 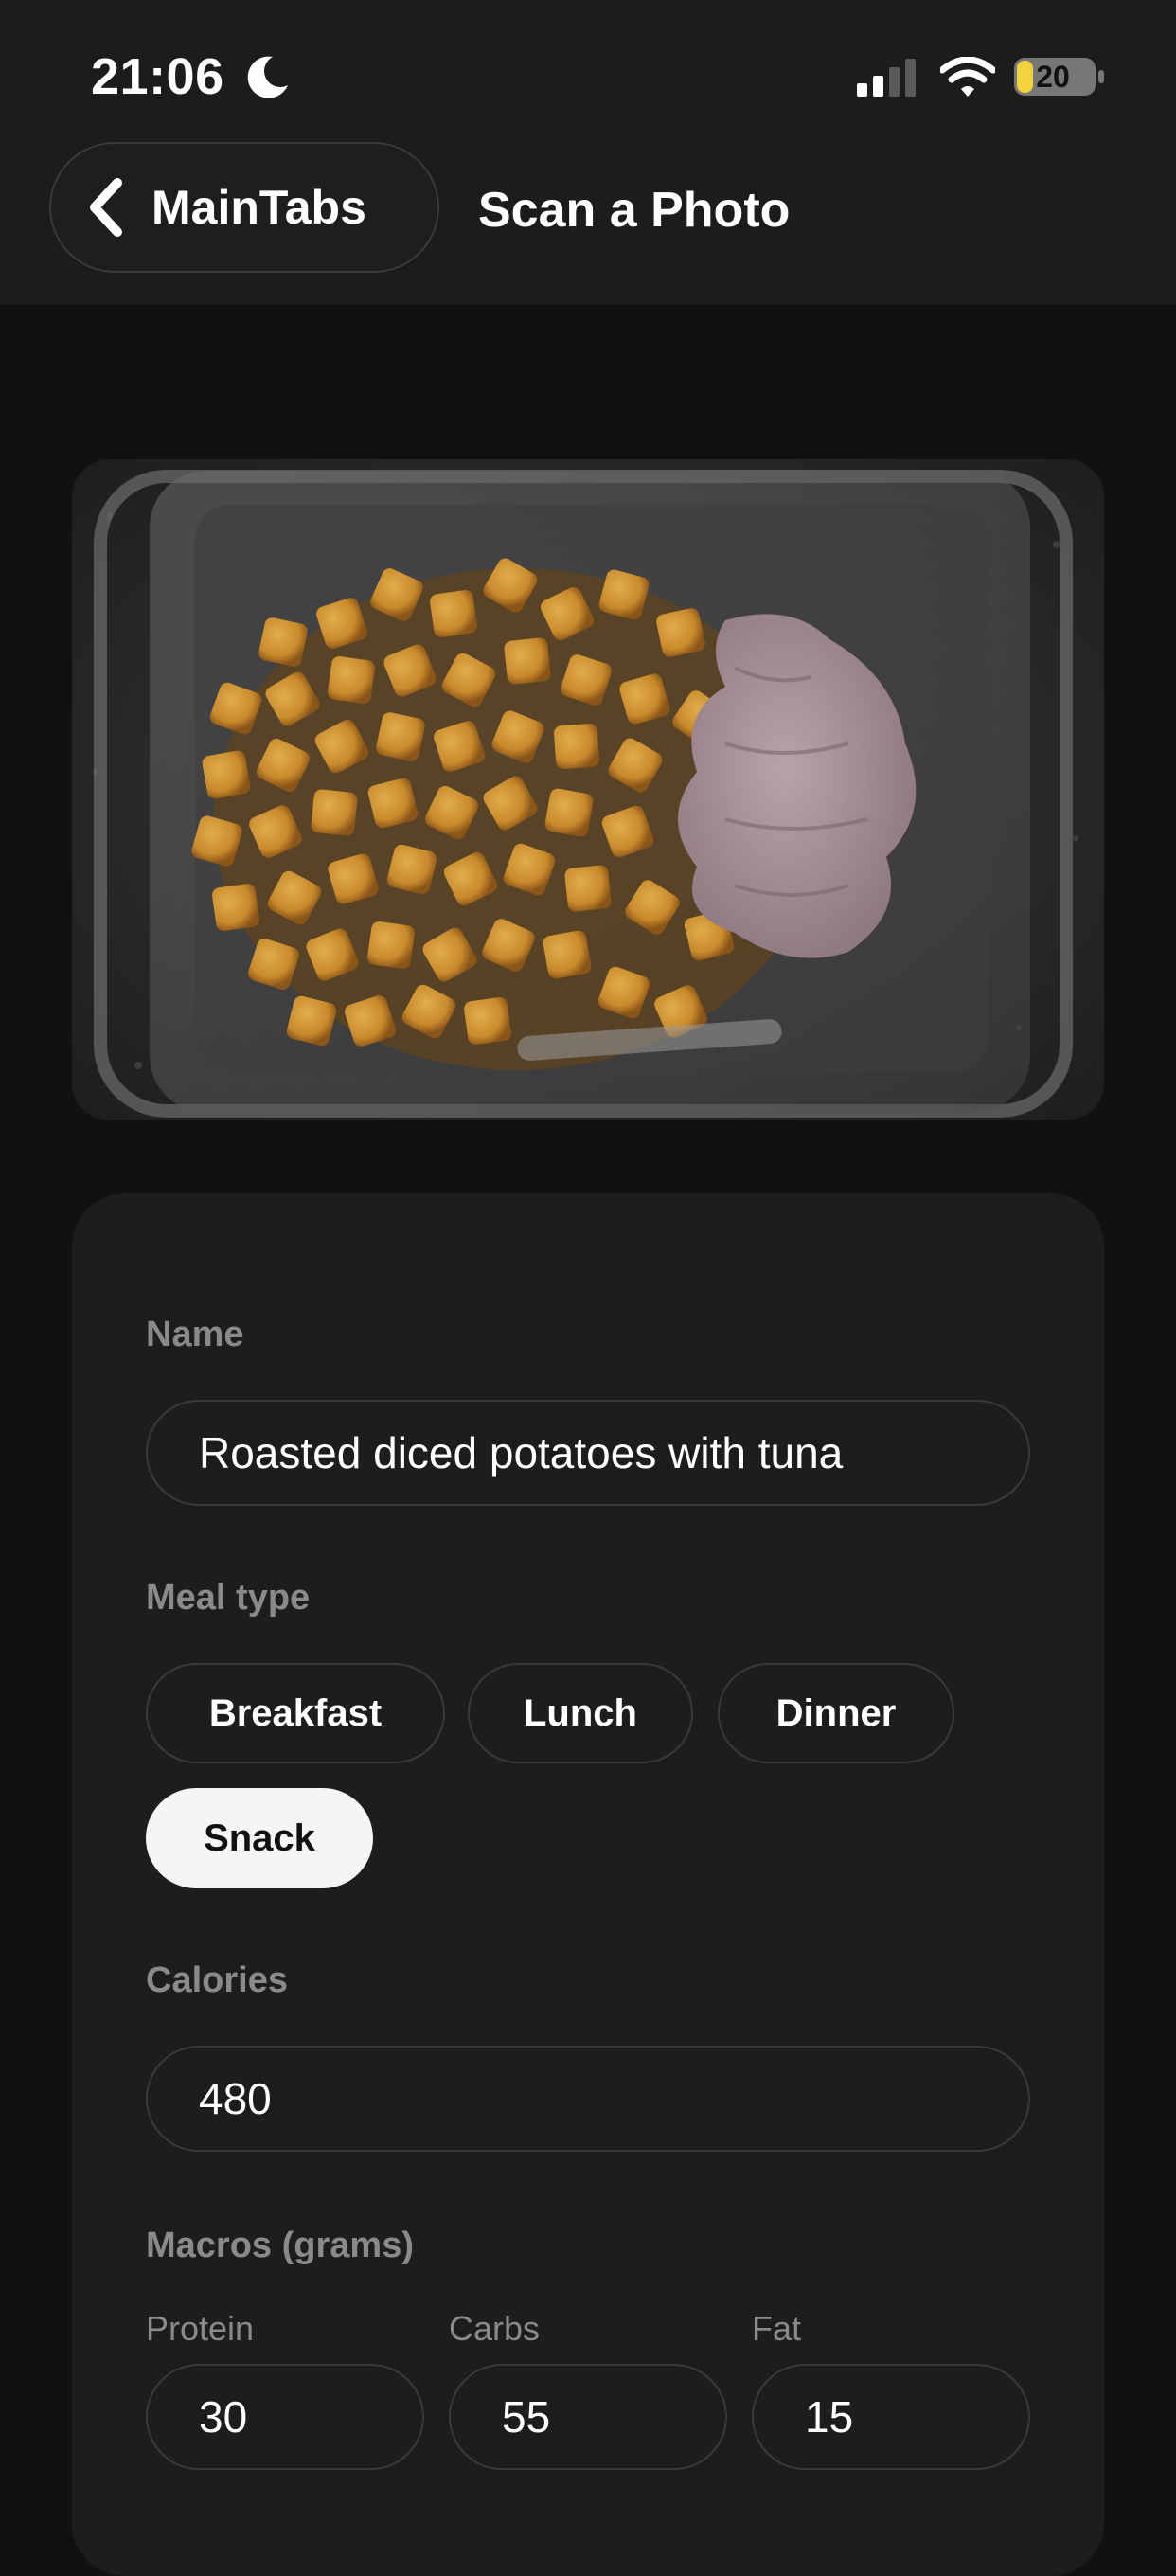 I want to click on fat-field: 15, so click(x=891, y=2417).